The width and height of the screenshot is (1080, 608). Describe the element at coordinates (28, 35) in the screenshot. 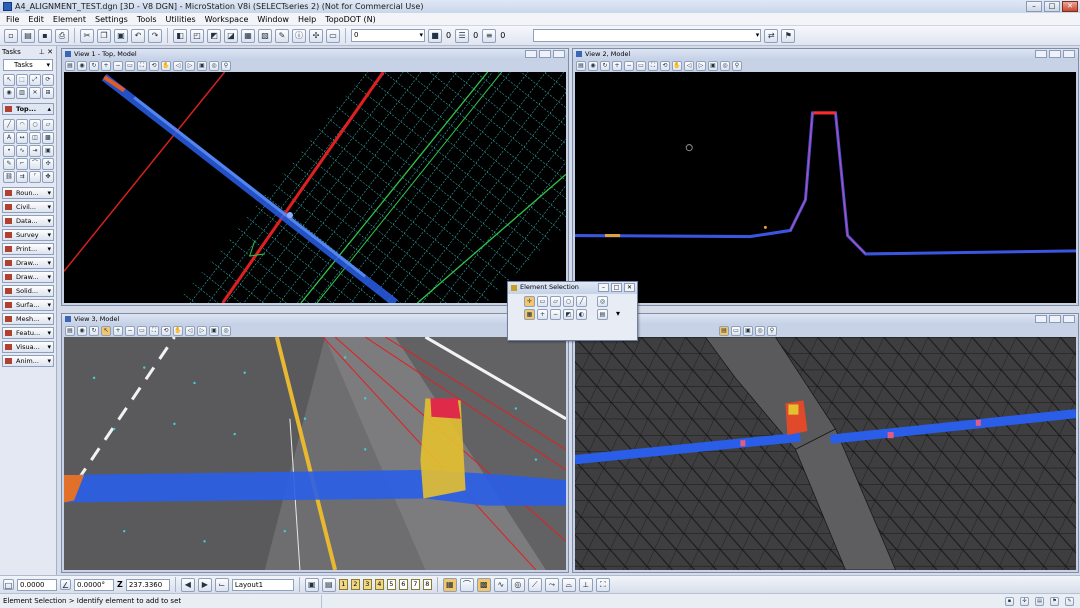

I see `open-file-icon: ▤` at that location.